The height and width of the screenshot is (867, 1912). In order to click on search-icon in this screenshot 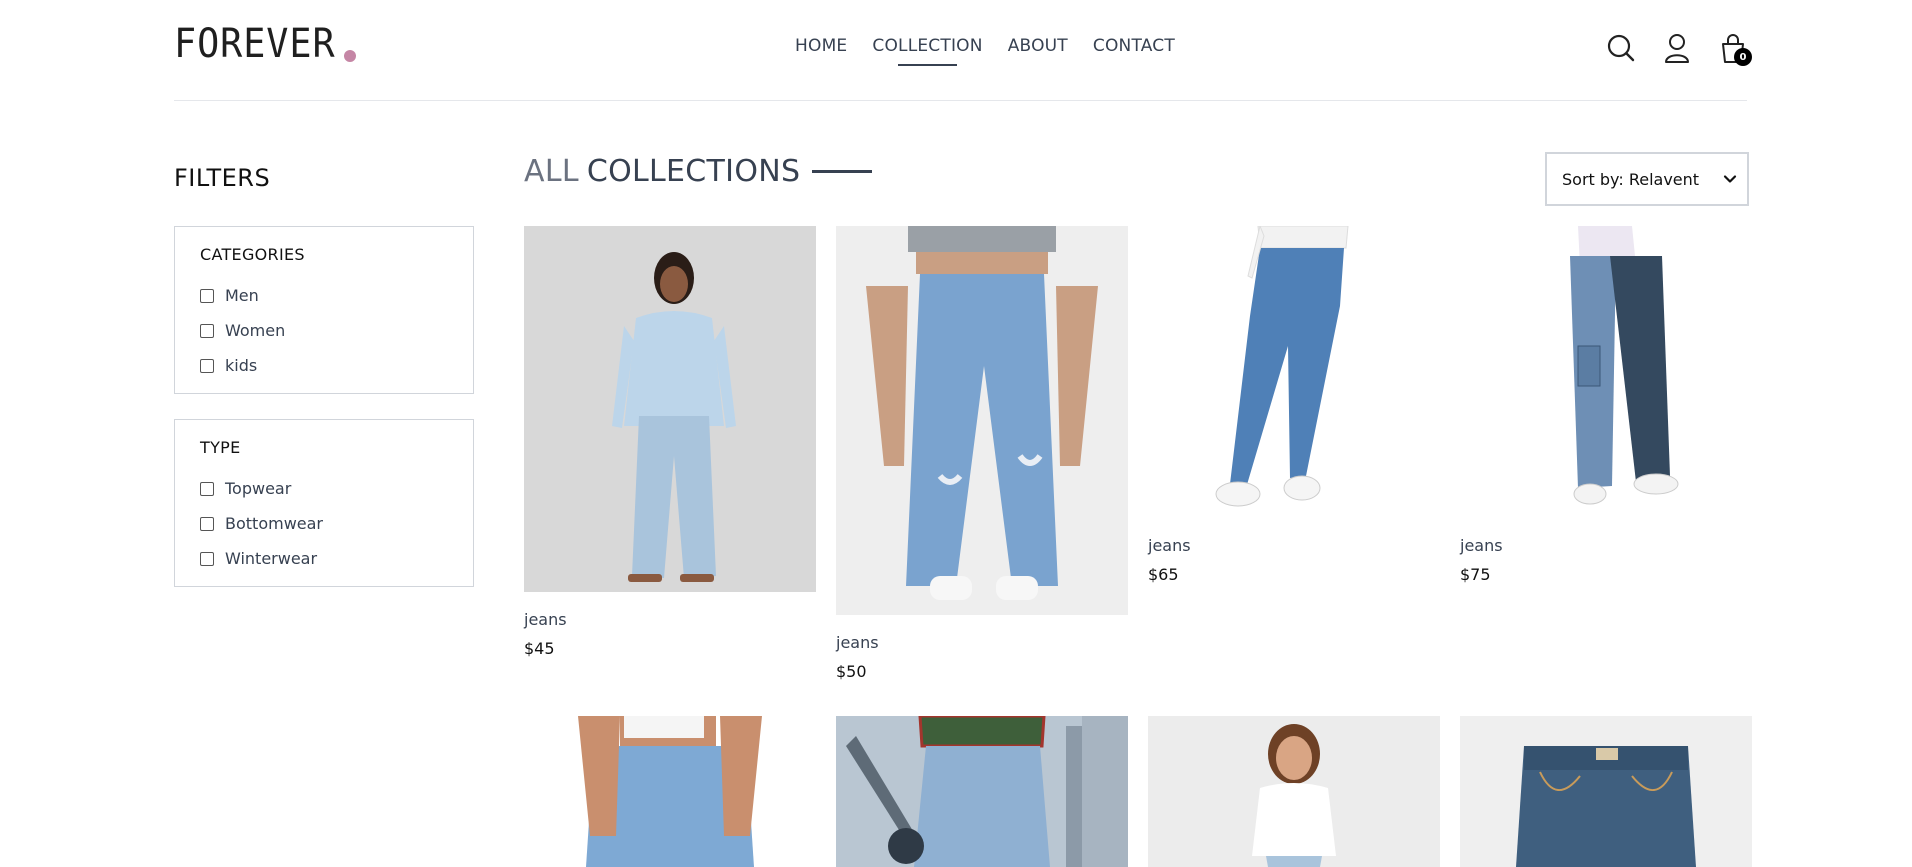, I will do `click(1621, 48)`.